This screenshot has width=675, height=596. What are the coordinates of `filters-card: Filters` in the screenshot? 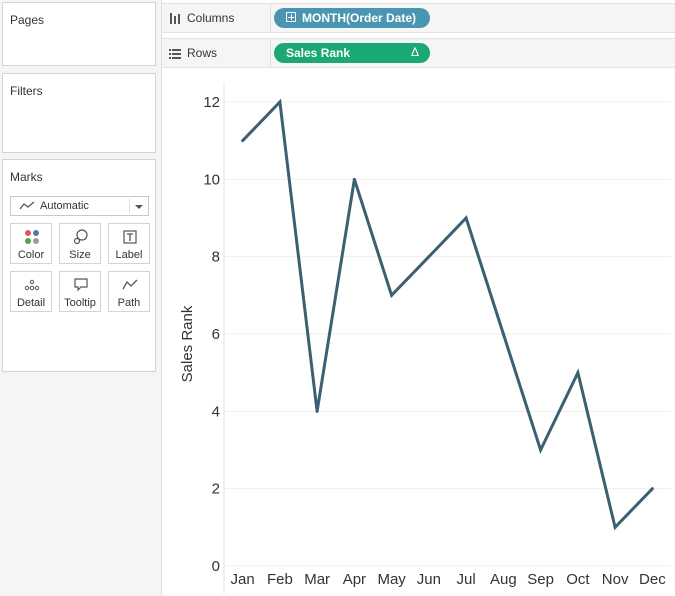 It's located at (79, 113).